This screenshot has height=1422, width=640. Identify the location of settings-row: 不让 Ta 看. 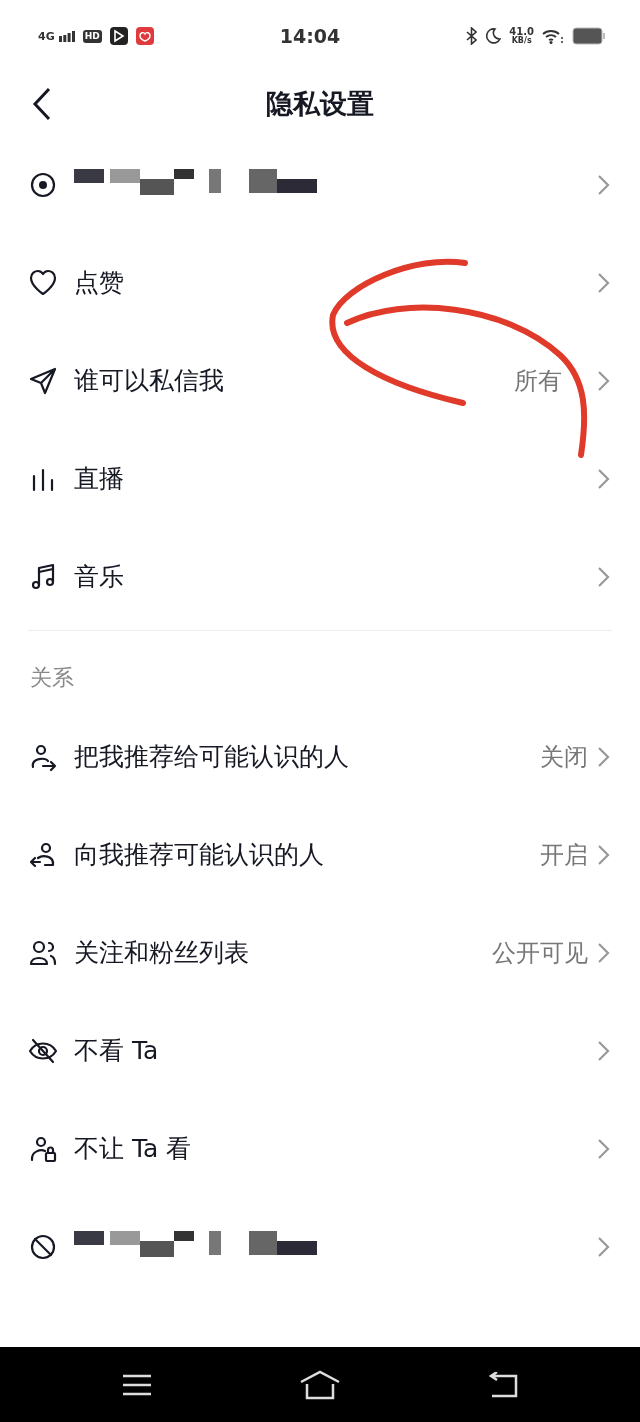
(320, 1149).